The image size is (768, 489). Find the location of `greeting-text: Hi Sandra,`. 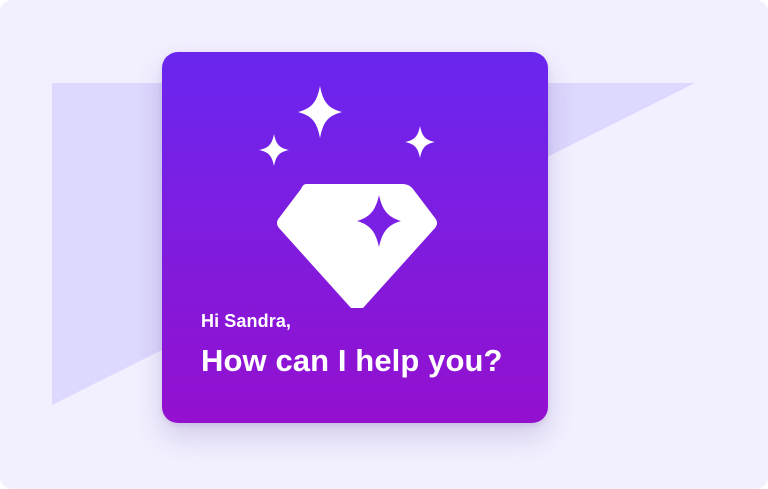

greeting-text: Hi Sandra, is located at coordinates (246, 321).